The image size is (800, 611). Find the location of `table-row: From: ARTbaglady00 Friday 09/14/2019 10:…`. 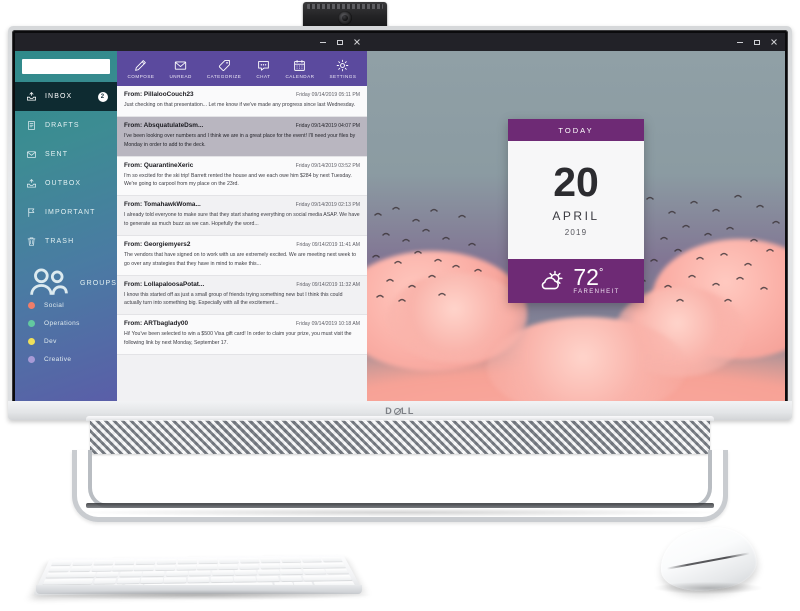

table-row: From: ARTbaglady00 Friday 09/14/2019 10:… is located at coordinates (242, 335).